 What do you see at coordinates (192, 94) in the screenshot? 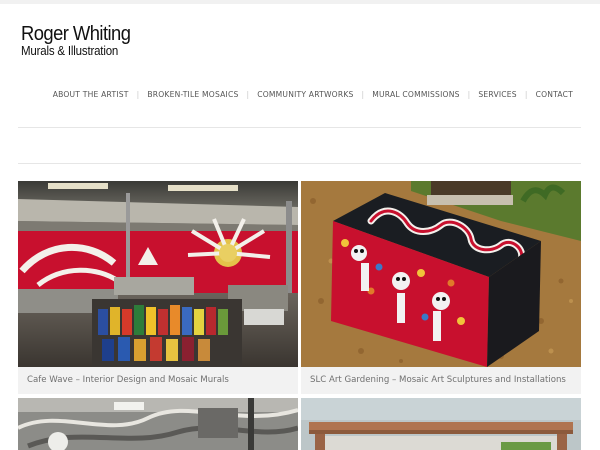
I see `nav-item-broken-tile-mosaics: BROKEN-TILE MOSAICS` at bounding box center [192, 94].